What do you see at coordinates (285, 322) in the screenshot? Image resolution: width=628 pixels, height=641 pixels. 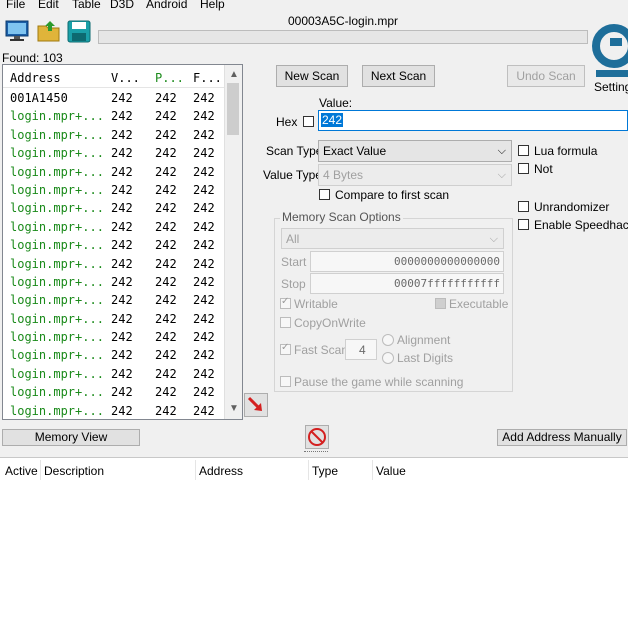 I see `copyonwrite-checkbox` at bounding box center [285, 322].